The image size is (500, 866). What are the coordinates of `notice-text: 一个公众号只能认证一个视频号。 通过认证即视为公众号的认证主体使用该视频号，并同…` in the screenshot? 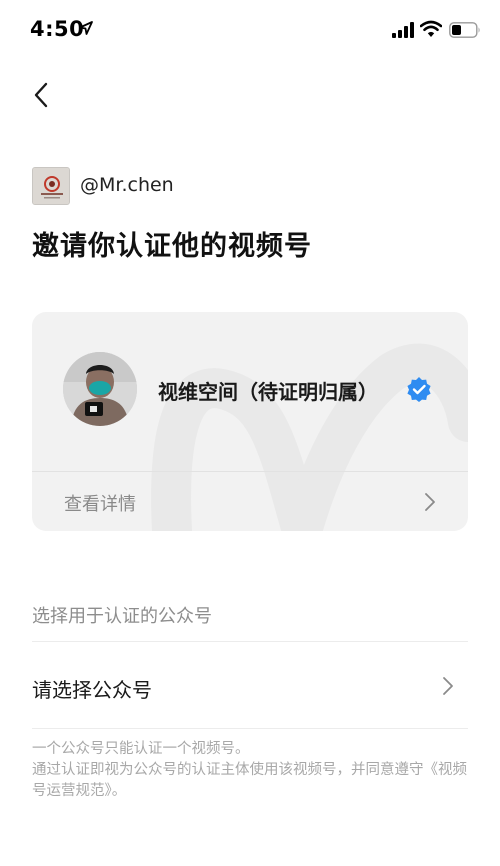 It's located at (252, 770).